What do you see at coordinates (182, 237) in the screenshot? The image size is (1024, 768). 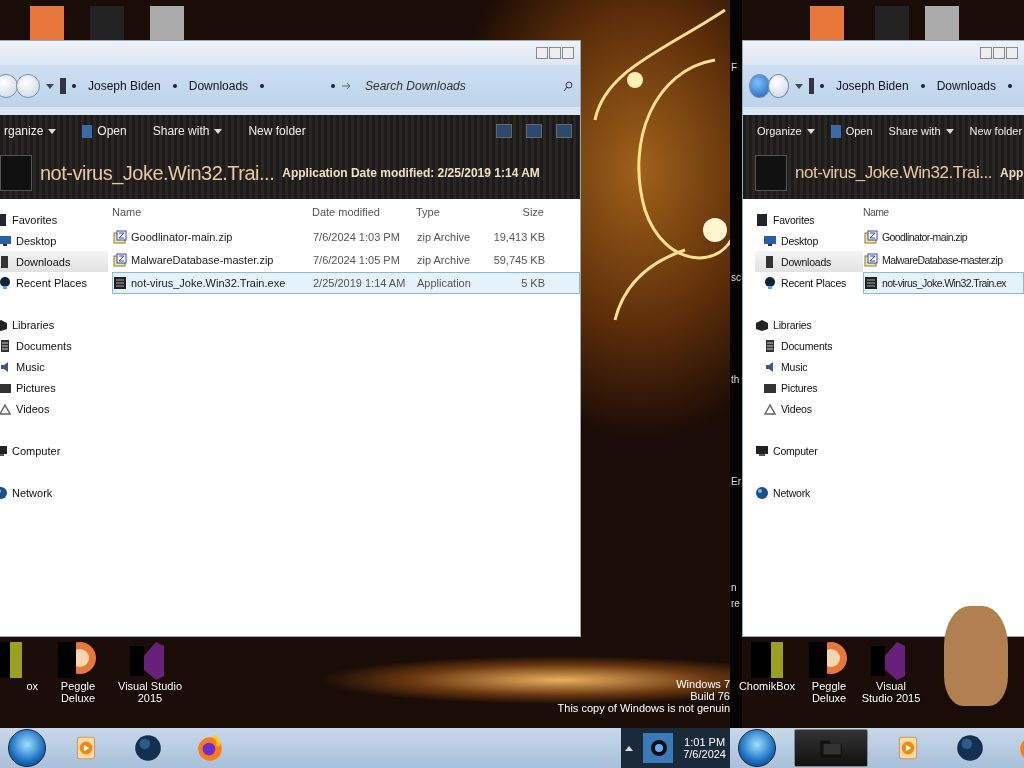 I see `file-name: Goodlinator-main.zip` at bounding box center [182, 237].